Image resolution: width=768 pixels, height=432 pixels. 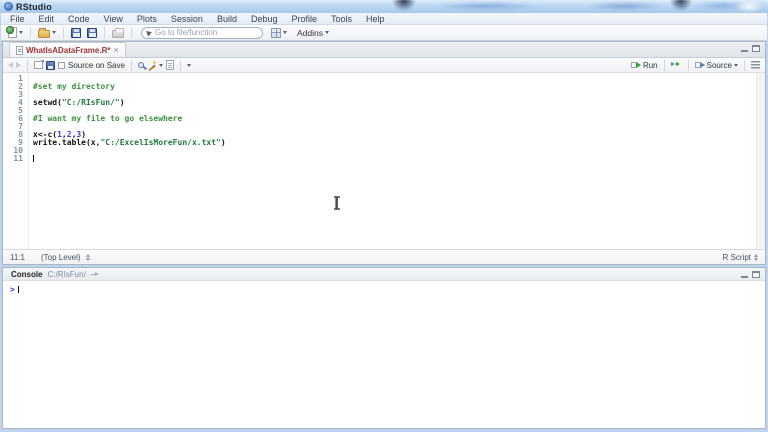 I want to click on code-token: #set my directory, so click(x=74, y=86).